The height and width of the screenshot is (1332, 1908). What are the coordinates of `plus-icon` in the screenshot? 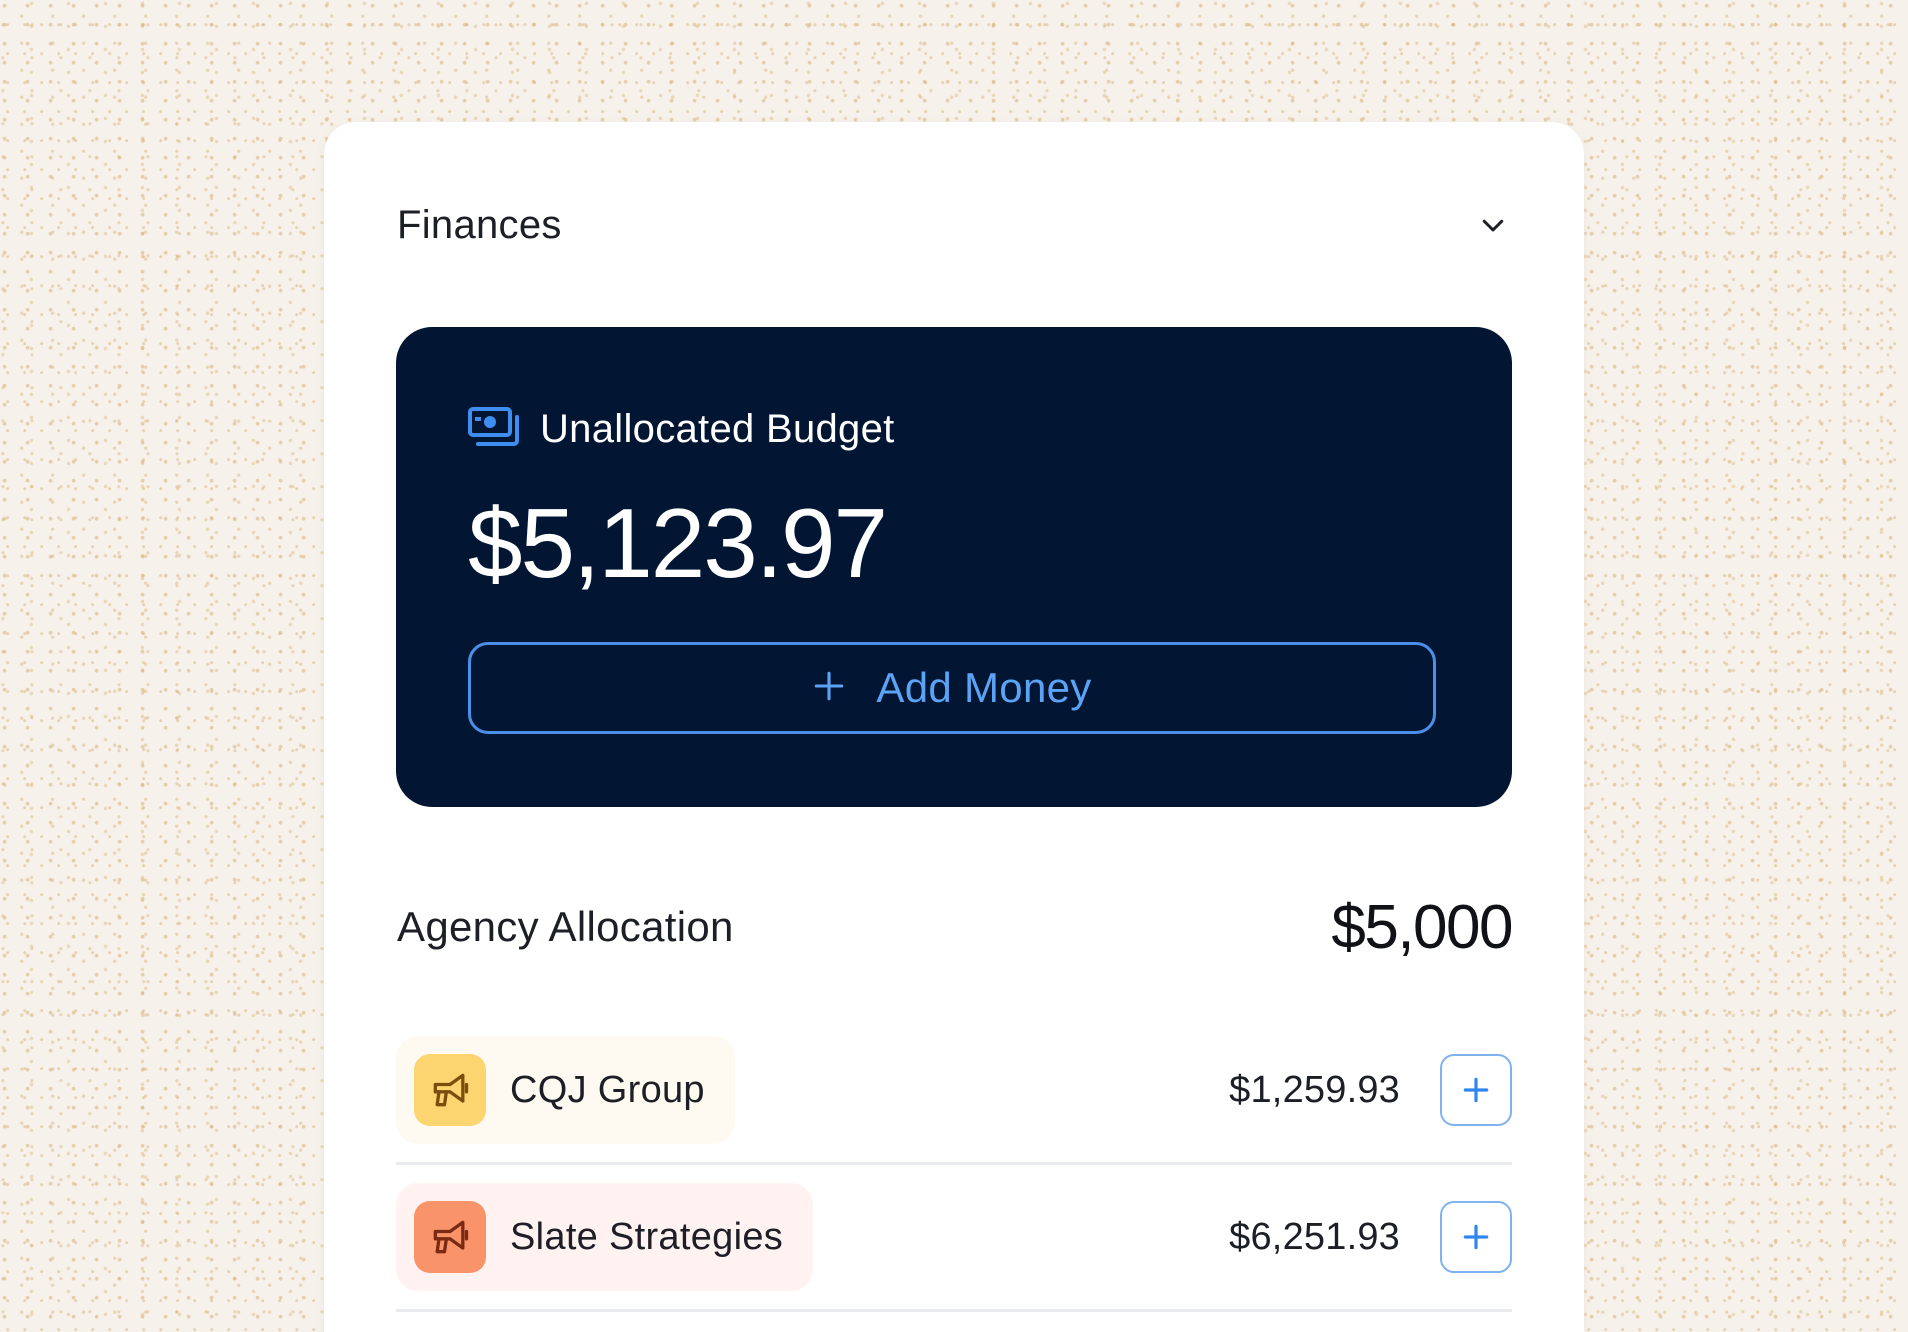 It's located at (829, 688).